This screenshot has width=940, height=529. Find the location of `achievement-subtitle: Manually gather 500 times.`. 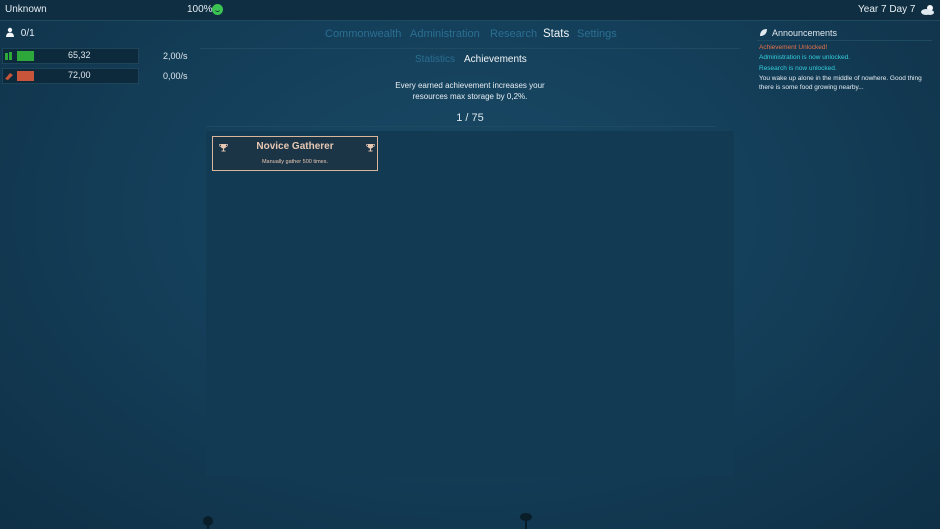

achievement-subtitle: Manually gather 500 times. is located at coordinates (295, 162).